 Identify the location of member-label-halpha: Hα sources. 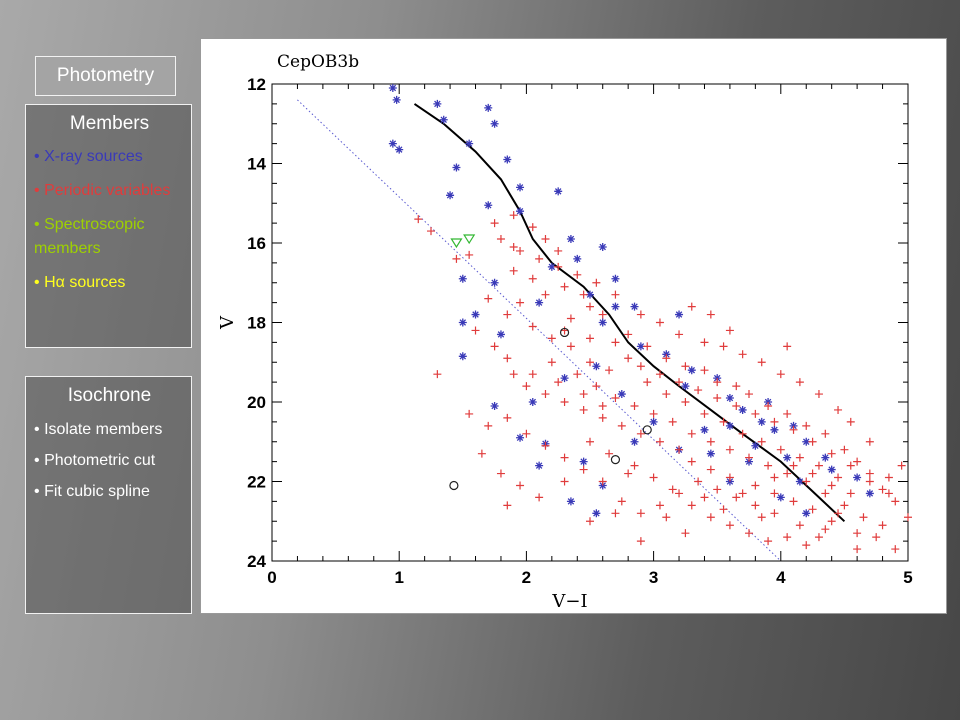
(85, 282).